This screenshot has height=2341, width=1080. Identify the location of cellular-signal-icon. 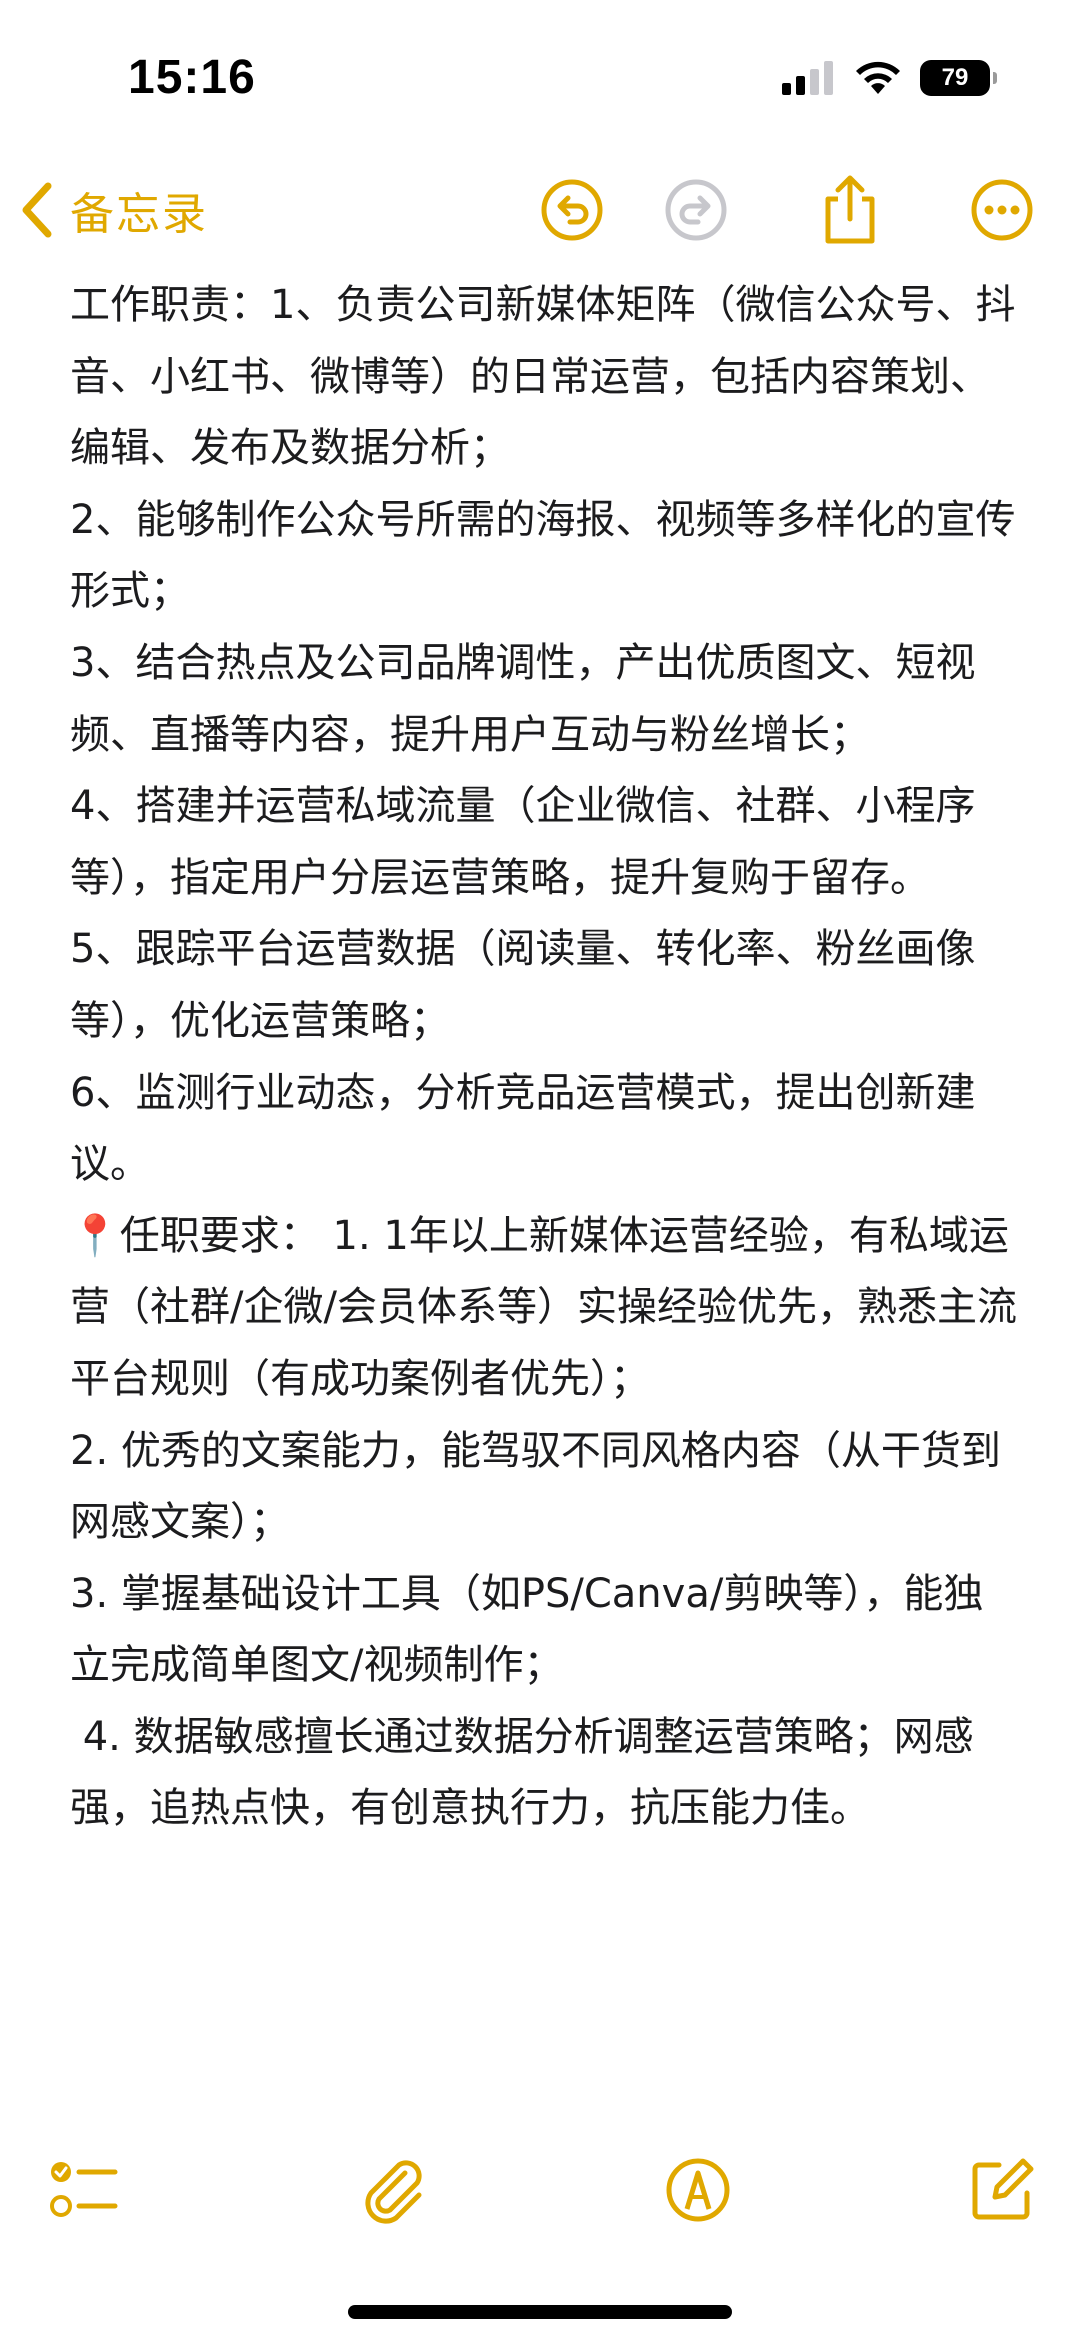
(807, 78).